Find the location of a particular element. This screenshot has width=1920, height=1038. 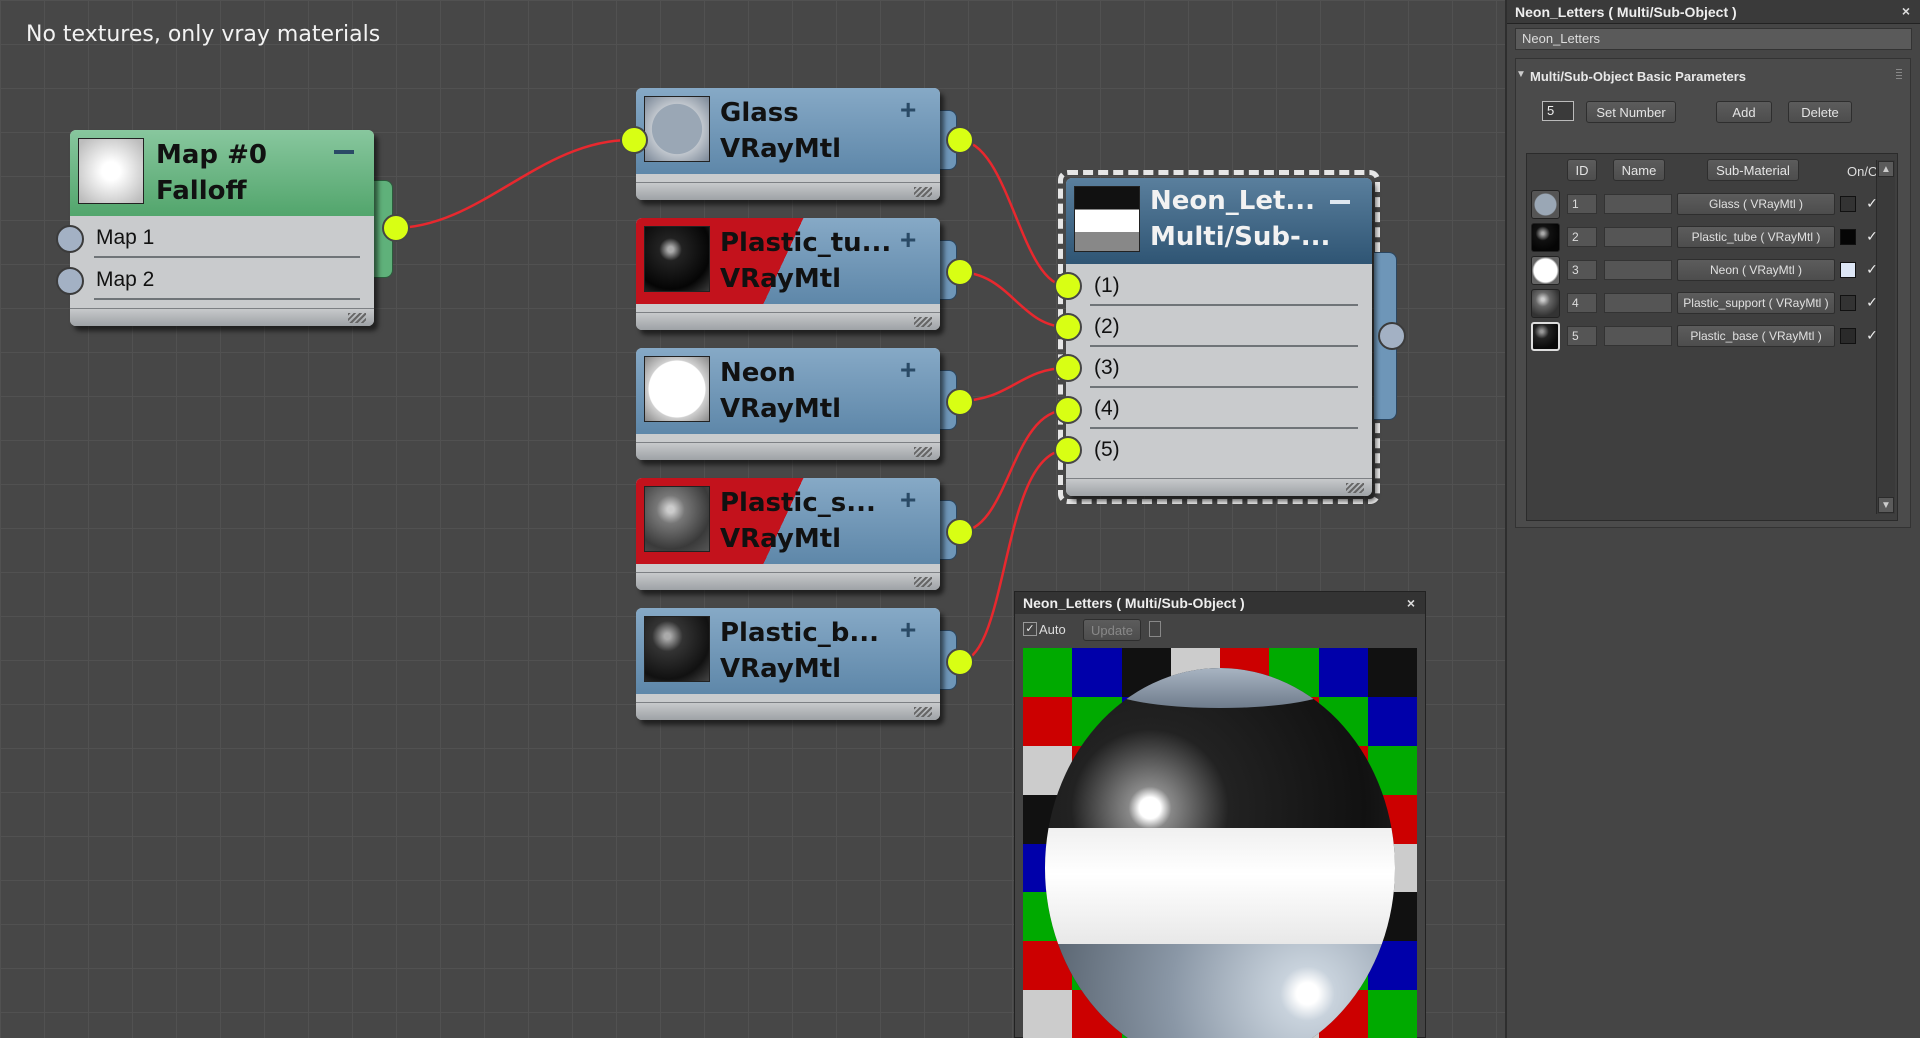

output-port-multi-sub is located at coordinates (1392, 336).